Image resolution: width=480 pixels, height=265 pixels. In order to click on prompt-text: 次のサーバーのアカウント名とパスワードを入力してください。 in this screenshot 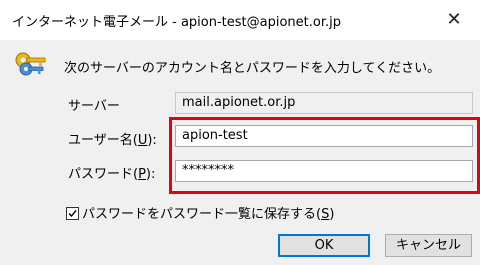, I will do `click(252, 68)`.